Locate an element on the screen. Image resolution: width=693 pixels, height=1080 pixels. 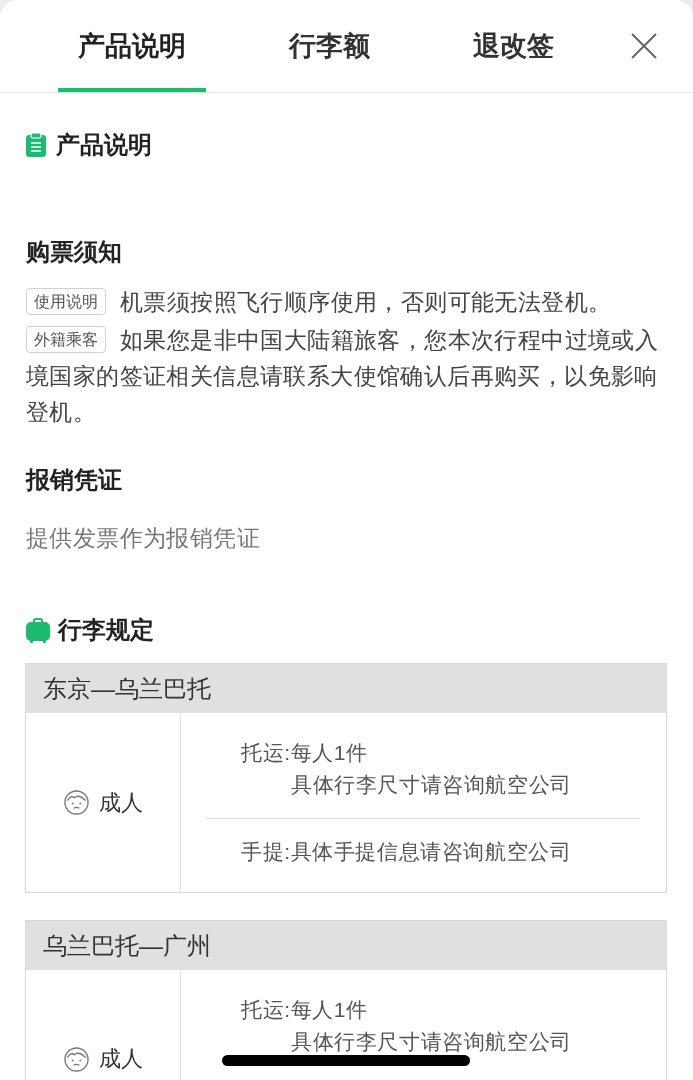
section-title: 行李规定 is located at coordinates (106, 630).